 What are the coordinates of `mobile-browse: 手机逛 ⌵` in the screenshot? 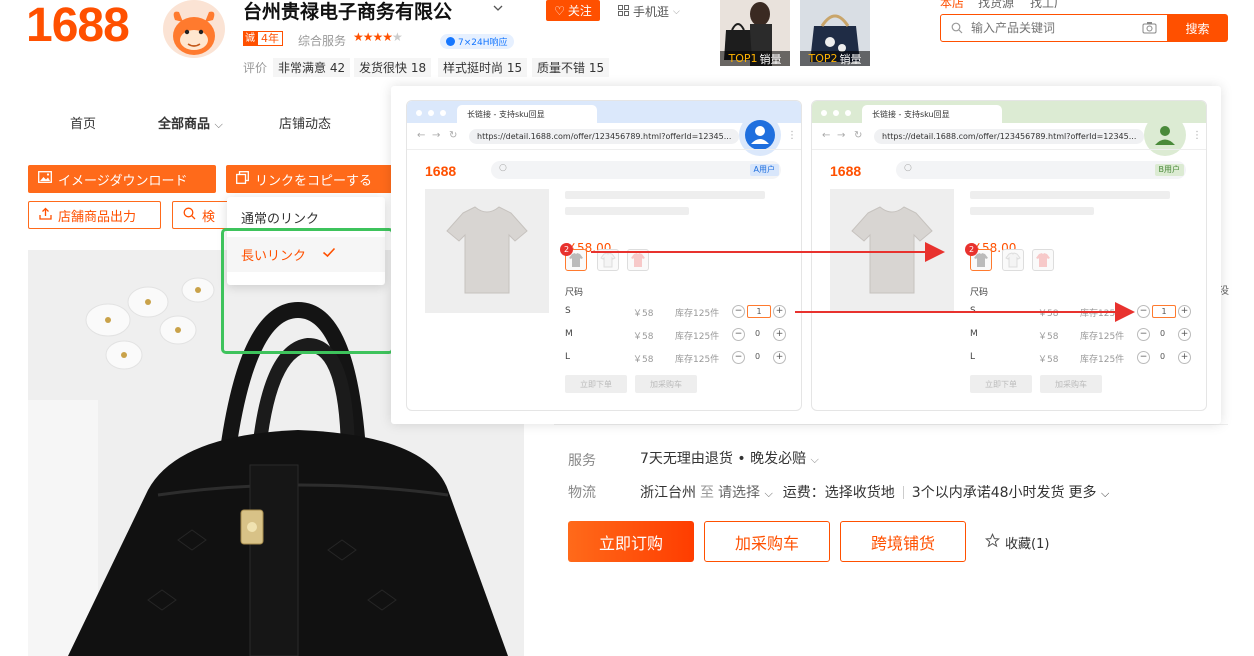 It's located at (649, 11).